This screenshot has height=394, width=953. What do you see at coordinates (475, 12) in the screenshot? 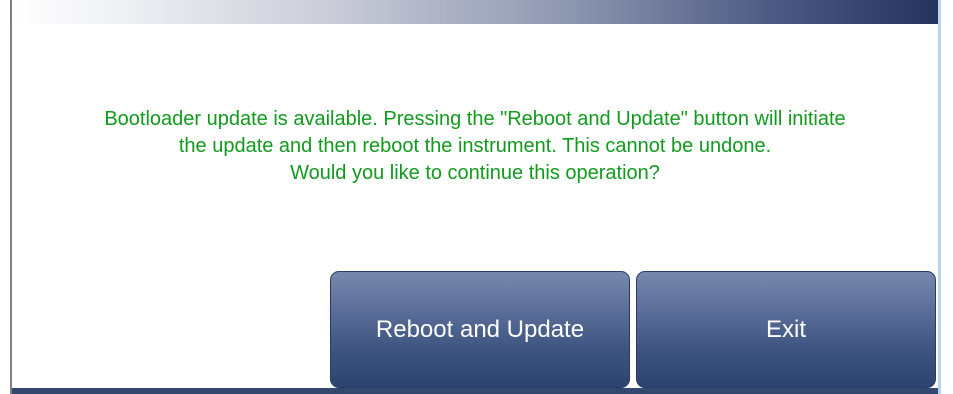
I see `title-bar` at bounding box center [475, 12].